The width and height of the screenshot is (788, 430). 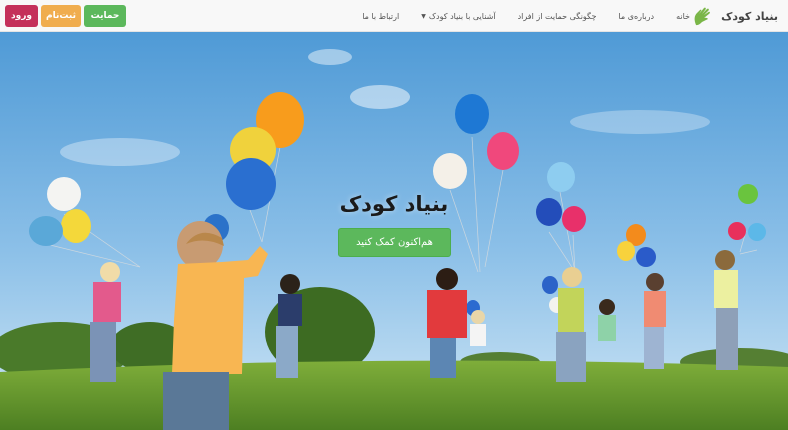 What do you see at coordinates (21, 16) in the screenshot?
I see `login-button: ورود` at bounding box center [21, 16].